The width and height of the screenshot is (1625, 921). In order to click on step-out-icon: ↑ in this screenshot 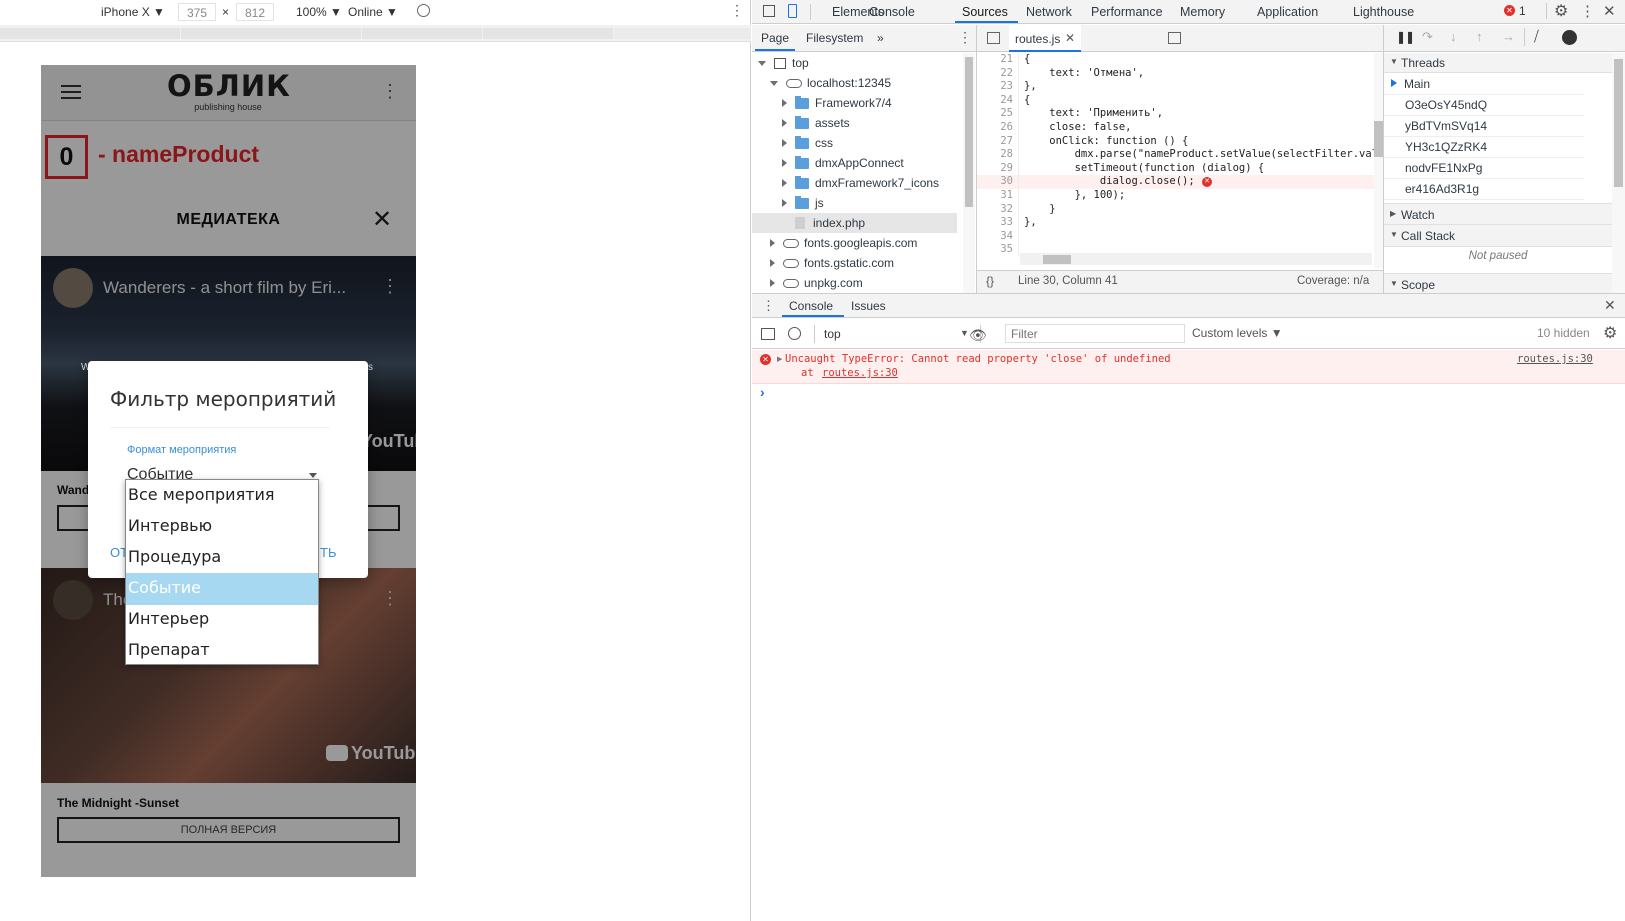, I will do `click(1479, 36)`.